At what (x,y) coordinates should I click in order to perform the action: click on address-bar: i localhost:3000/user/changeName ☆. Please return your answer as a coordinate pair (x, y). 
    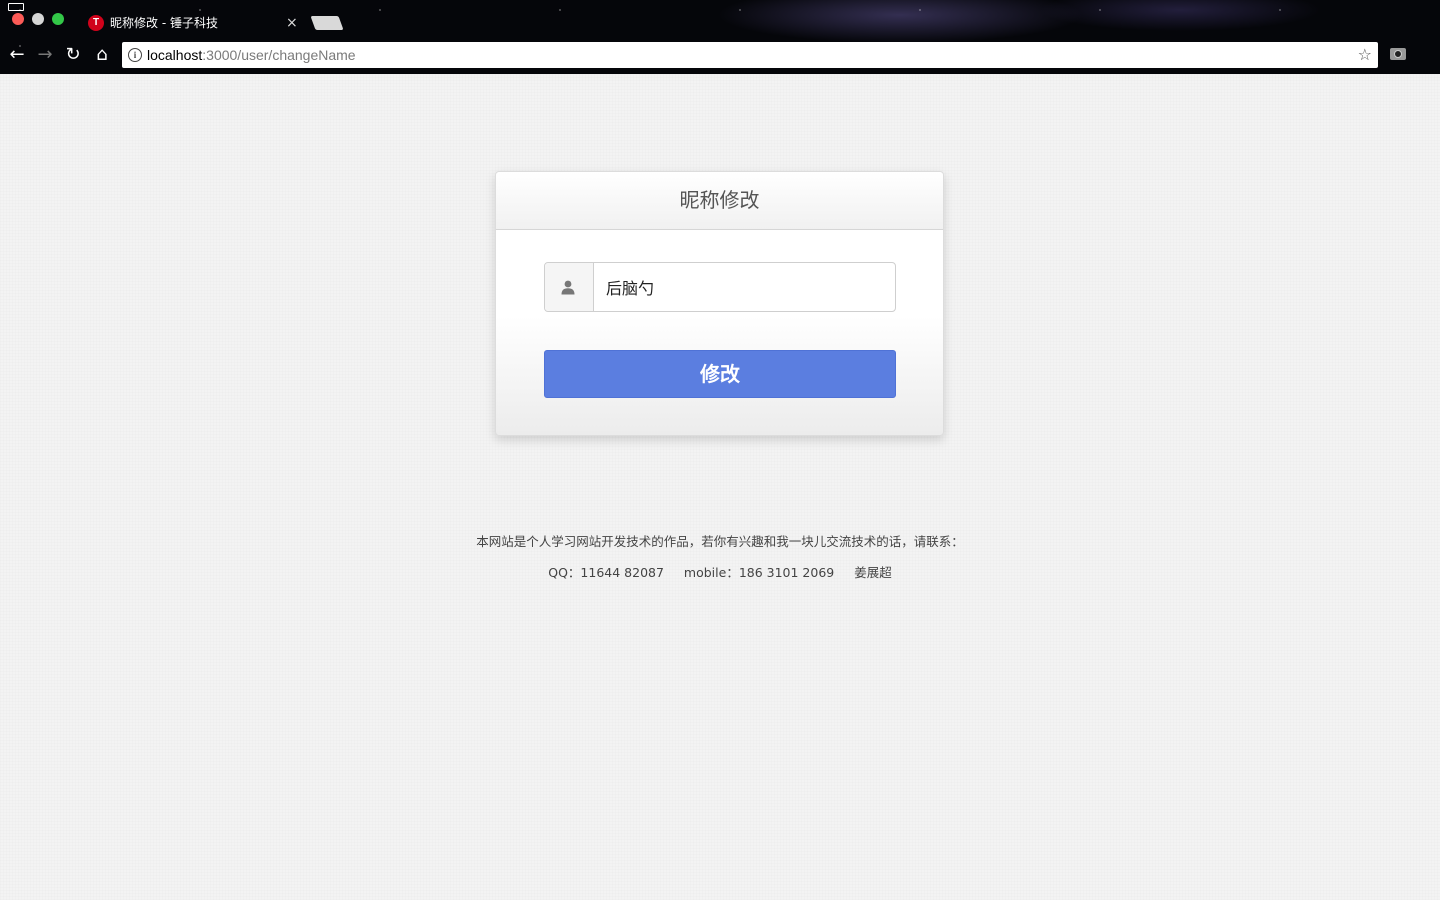
    Looking at the image, I should click on (750, 55).